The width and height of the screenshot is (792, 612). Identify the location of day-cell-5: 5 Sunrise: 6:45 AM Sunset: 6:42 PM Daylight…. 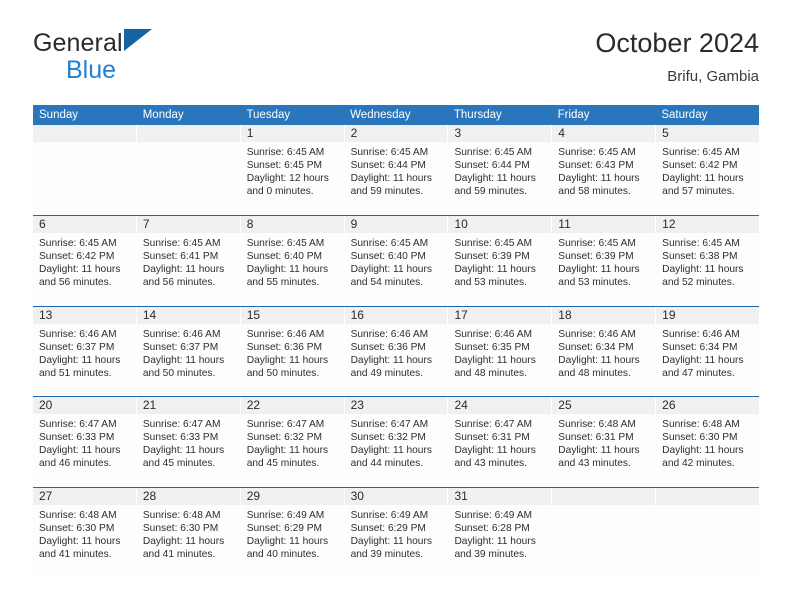
(707, 170).